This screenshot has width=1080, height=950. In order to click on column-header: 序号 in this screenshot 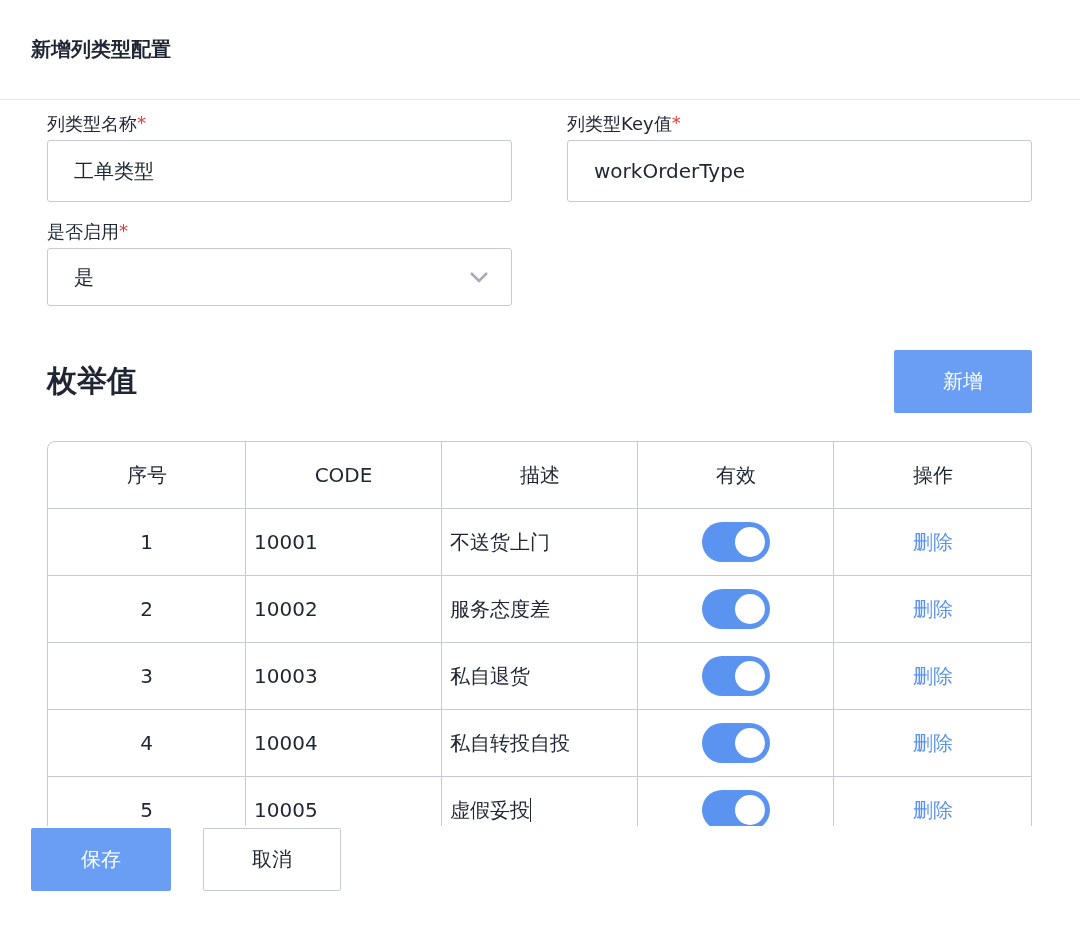, I will do `click(146, 475)`.